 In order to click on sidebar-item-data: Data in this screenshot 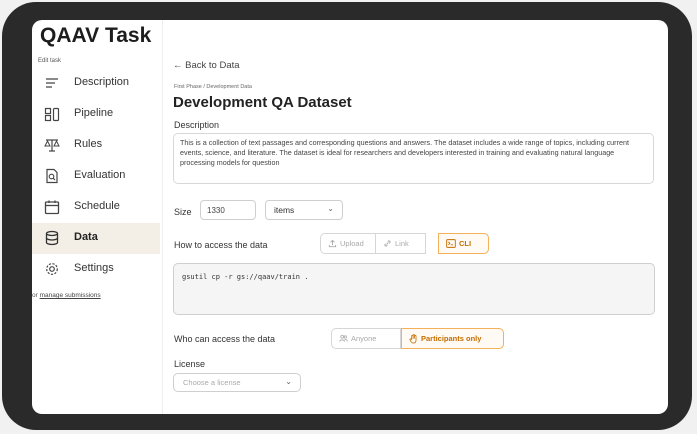, I will do `click(96, 238)`.